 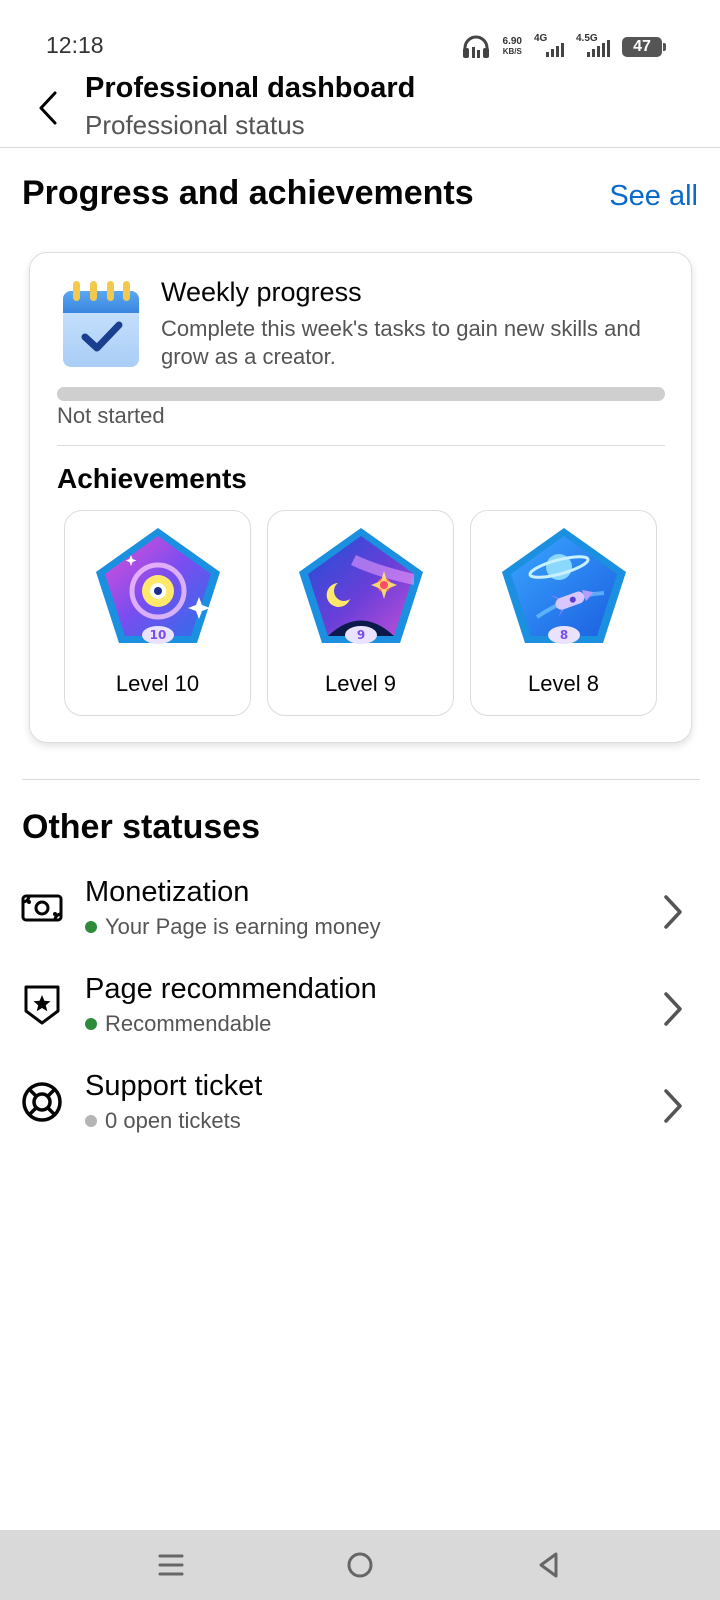 I want to click on rocket-badge-icon: 8, so click(x=564, y=586).